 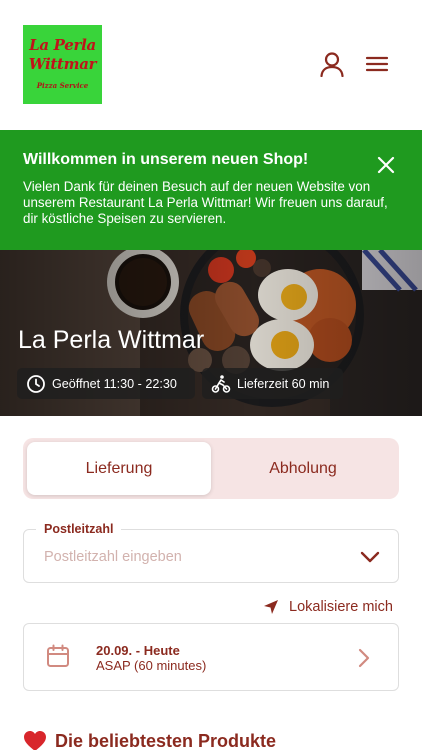 I want to click on zip-code-input, so click(x=194, y=557).